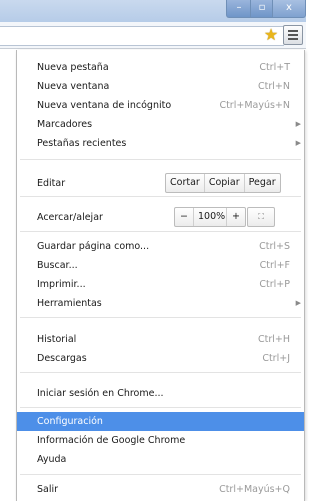 The image size is (320, 501). Describe the element at coordinates (160, 284) in the screenshot. I see `menu-item-print: Imprimir... Ctrl+P` at that location.